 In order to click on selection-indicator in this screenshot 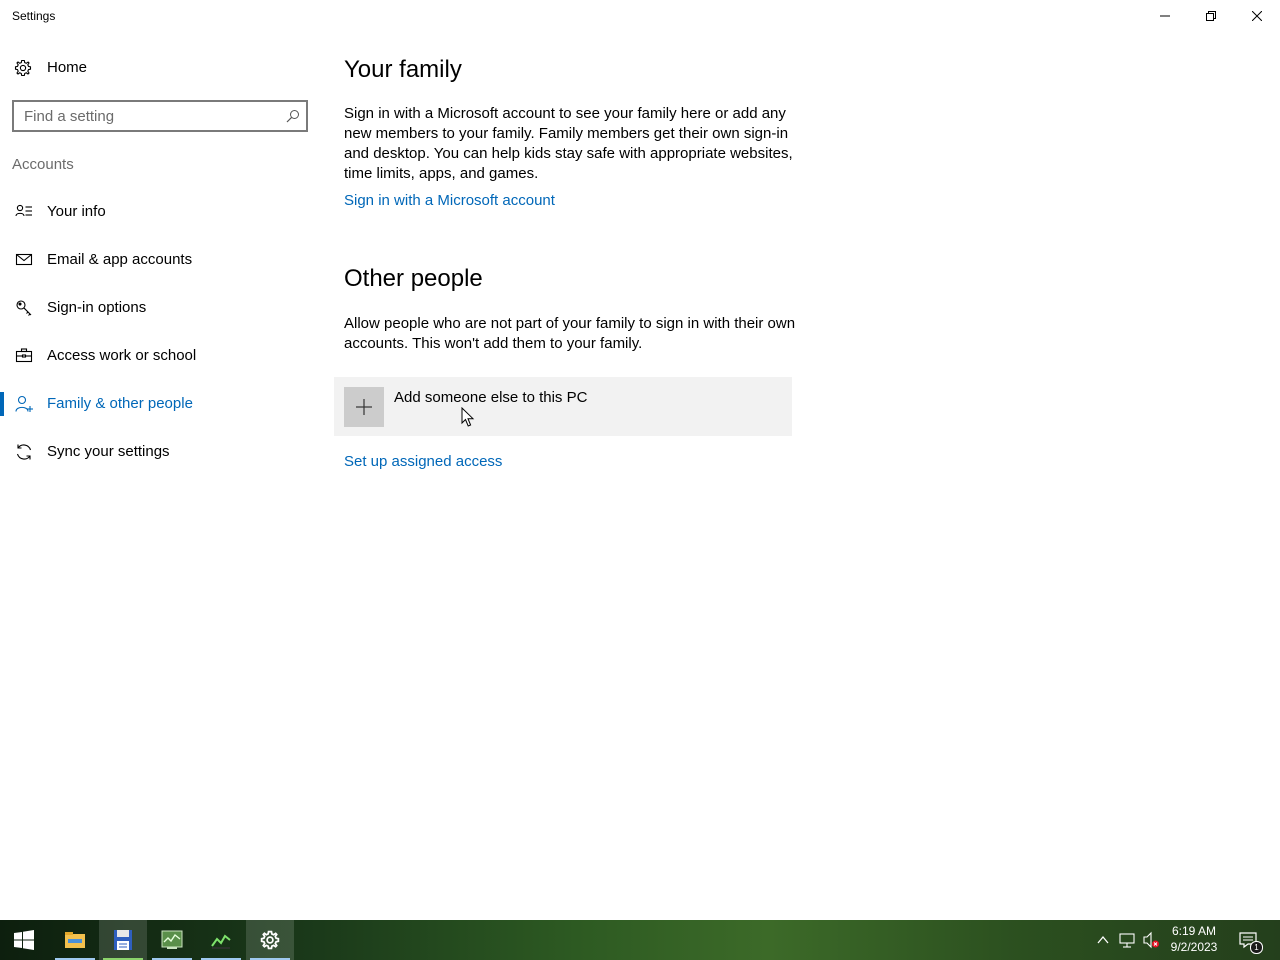, I will do `click(2, 404)`.